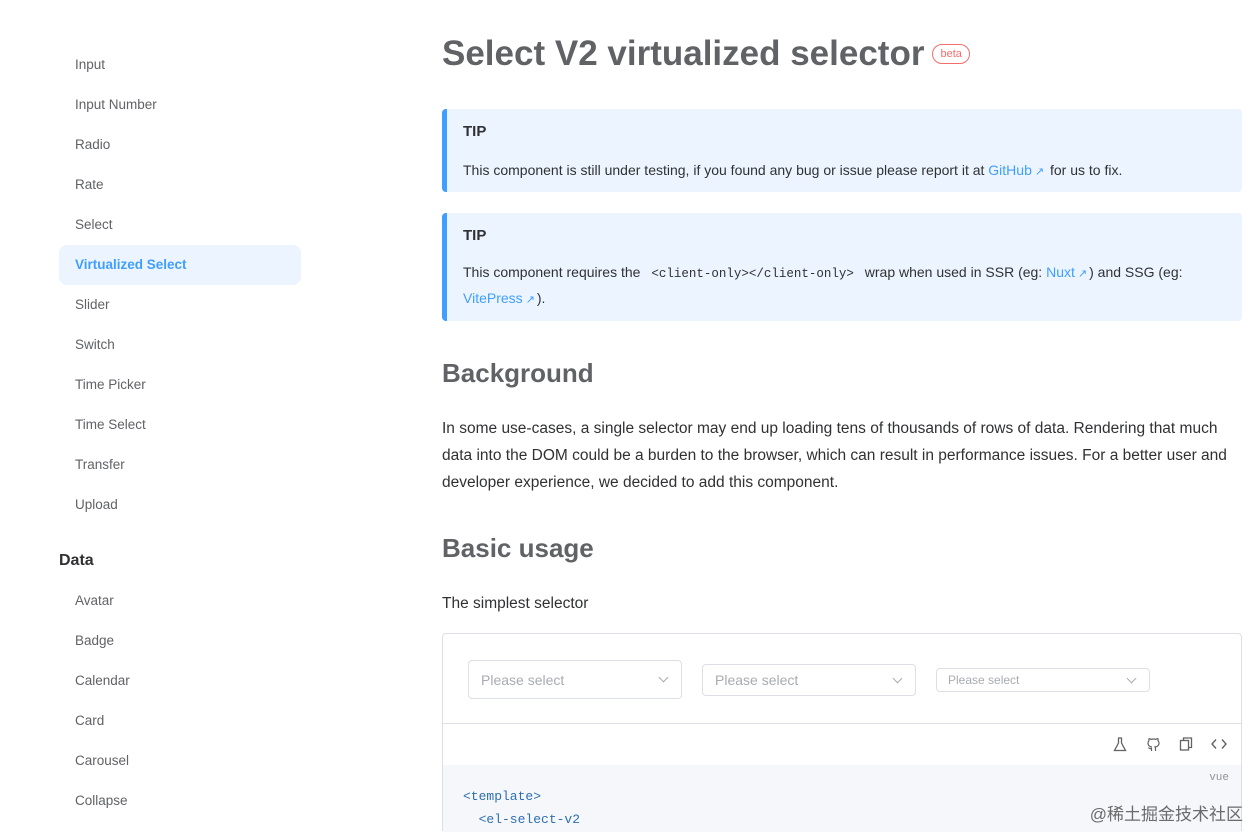 This screenshot has width=1251, height=832. I want to click on sidebar-item-input: Input, so click(180, 65).